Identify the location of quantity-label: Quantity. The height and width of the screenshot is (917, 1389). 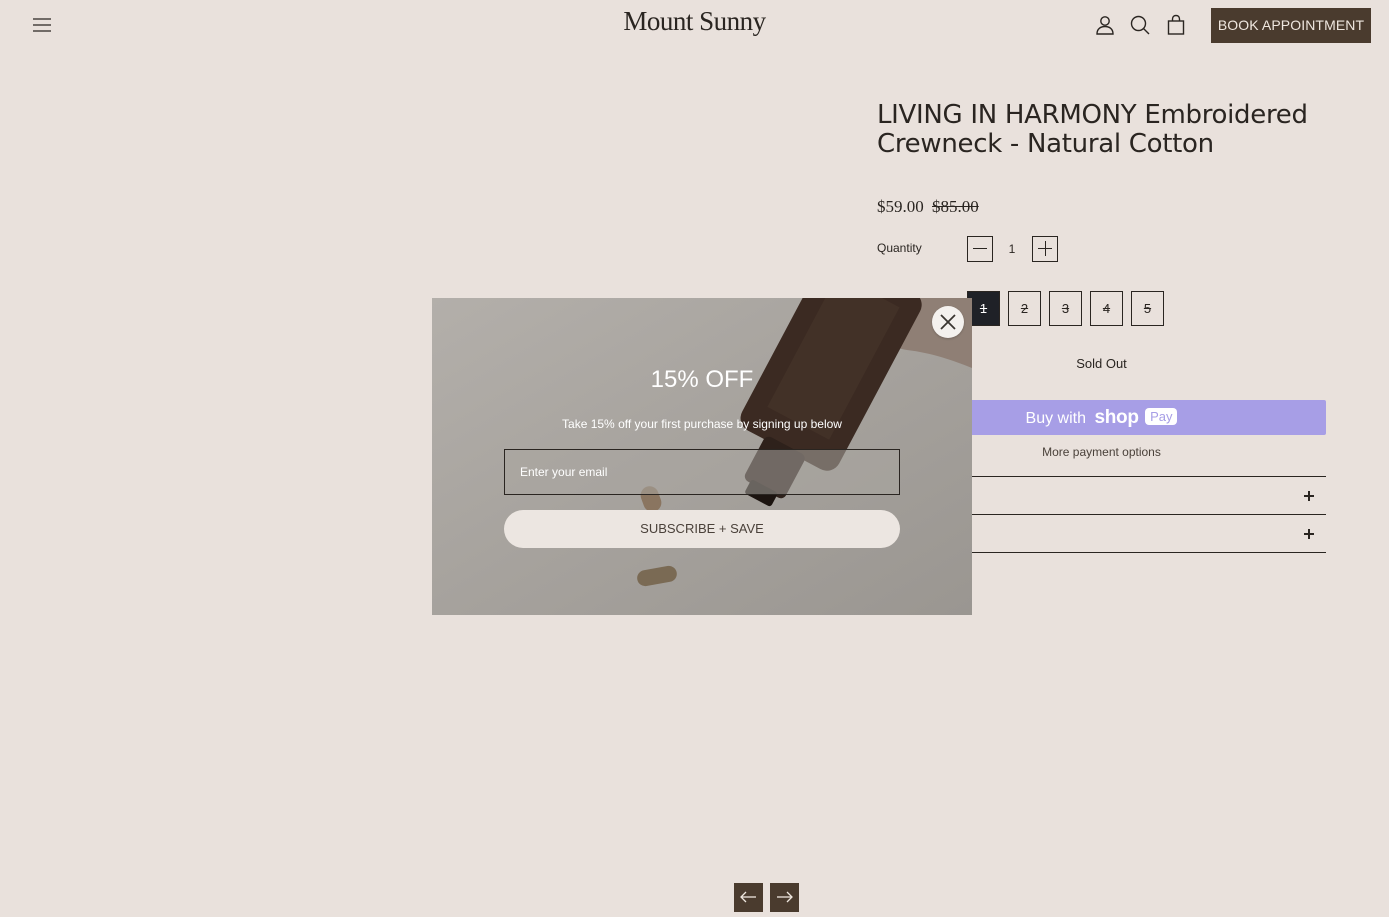
(899, 248).